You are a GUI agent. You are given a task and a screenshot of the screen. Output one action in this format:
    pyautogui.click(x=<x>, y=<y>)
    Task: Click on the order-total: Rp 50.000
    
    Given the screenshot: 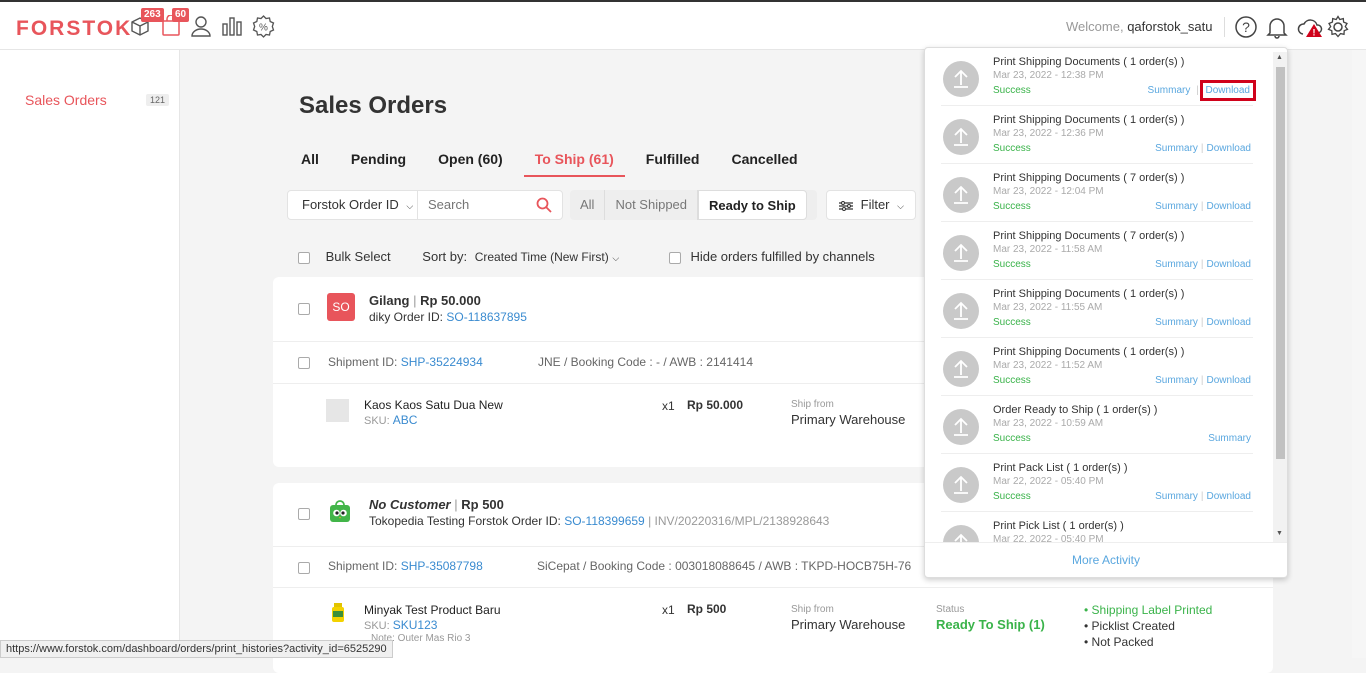 What is the action you would take?
    pyautogui.click(x=450, y=300)
    